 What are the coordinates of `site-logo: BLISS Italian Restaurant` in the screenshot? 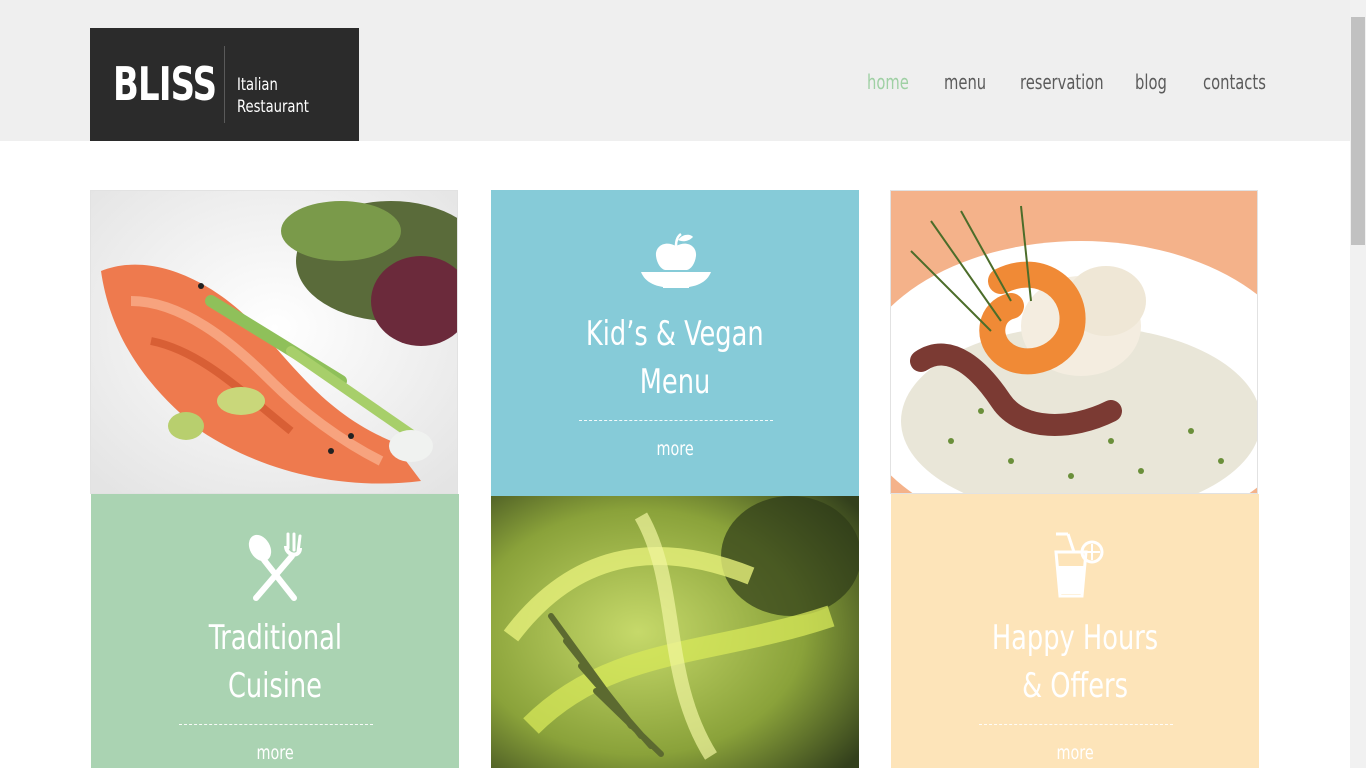 It's located at (224, 84).